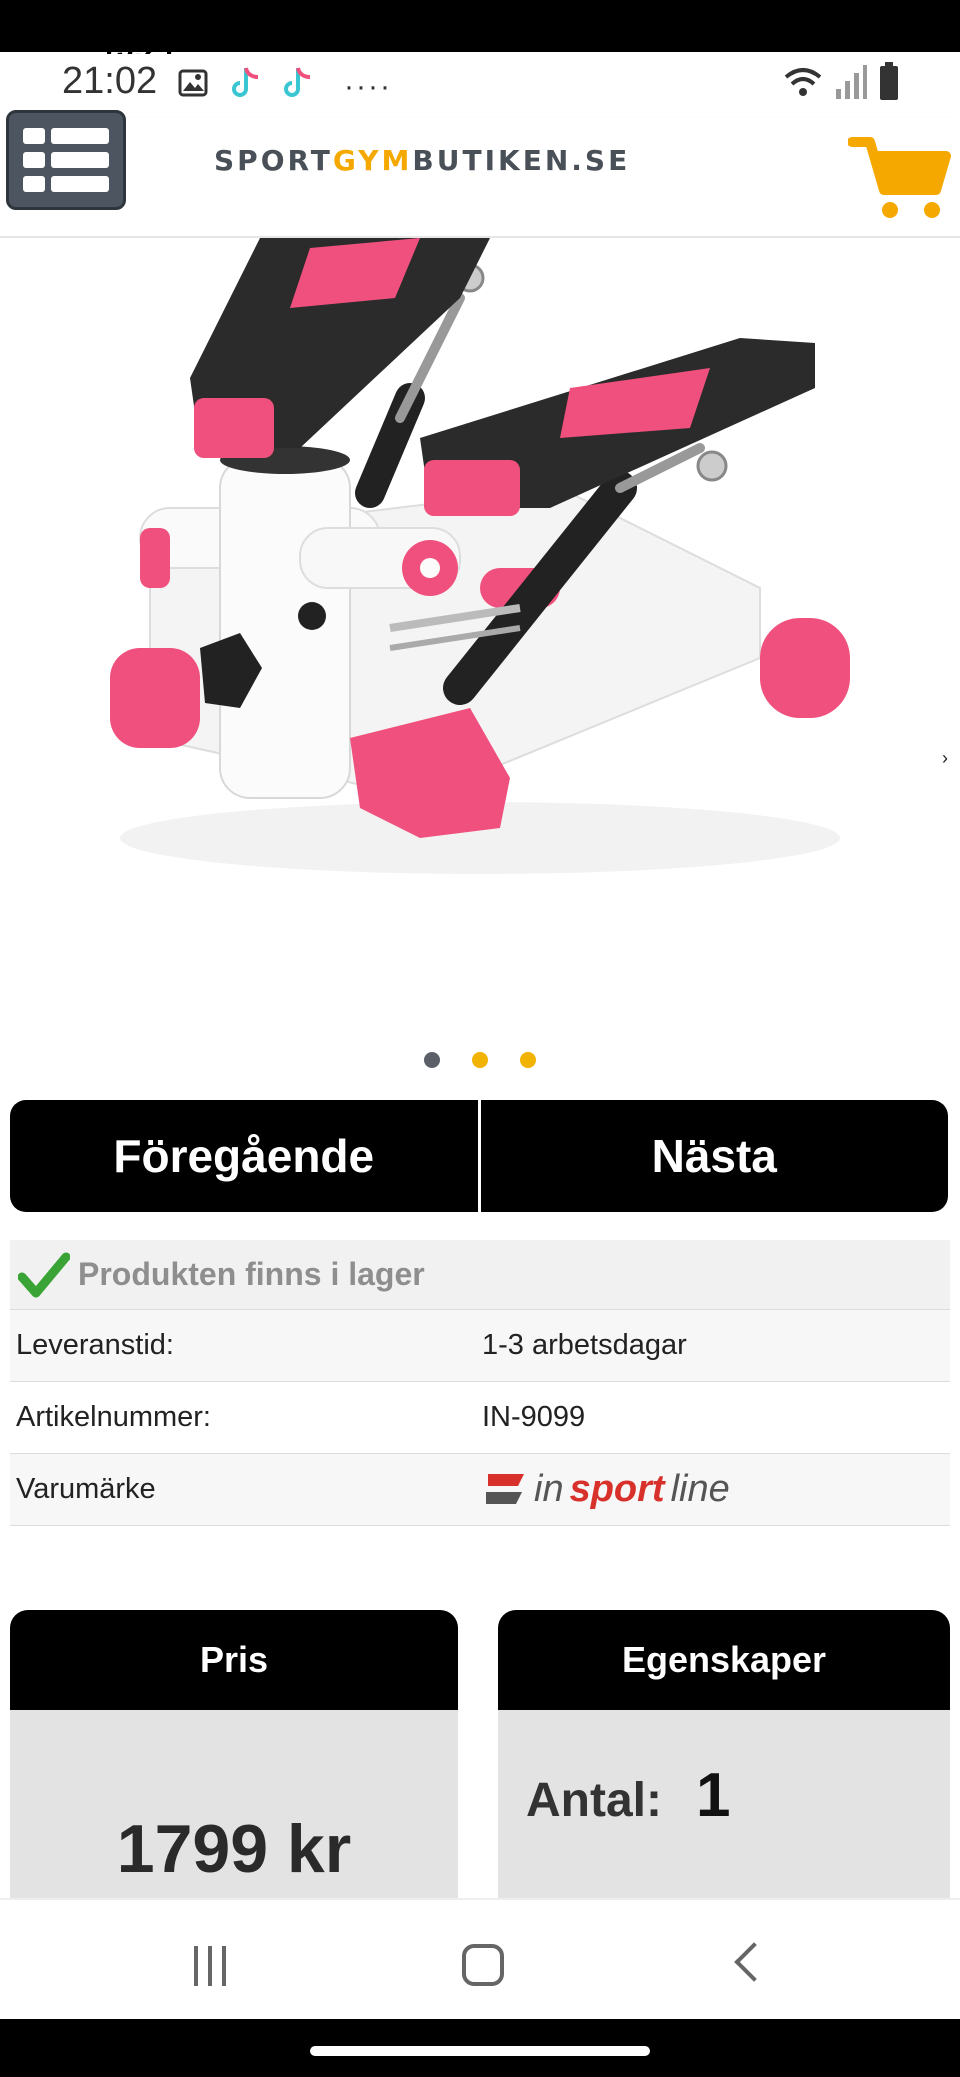  Describe the element at coordinates (480, 2051) in the screenshot. I see `home-indicator` at that location.